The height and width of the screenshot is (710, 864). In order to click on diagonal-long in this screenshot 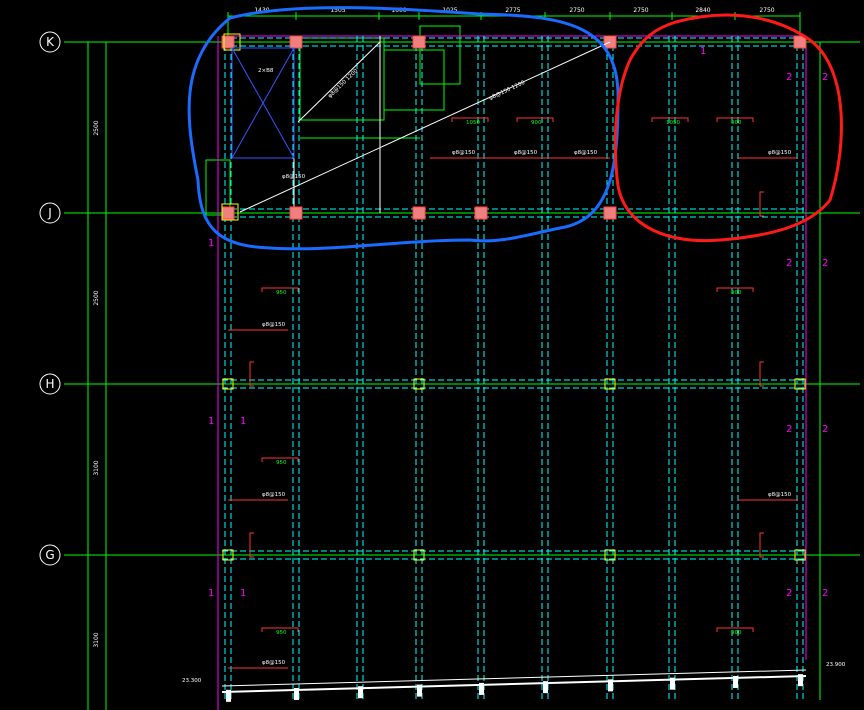, I will do `click(425, 127)`.